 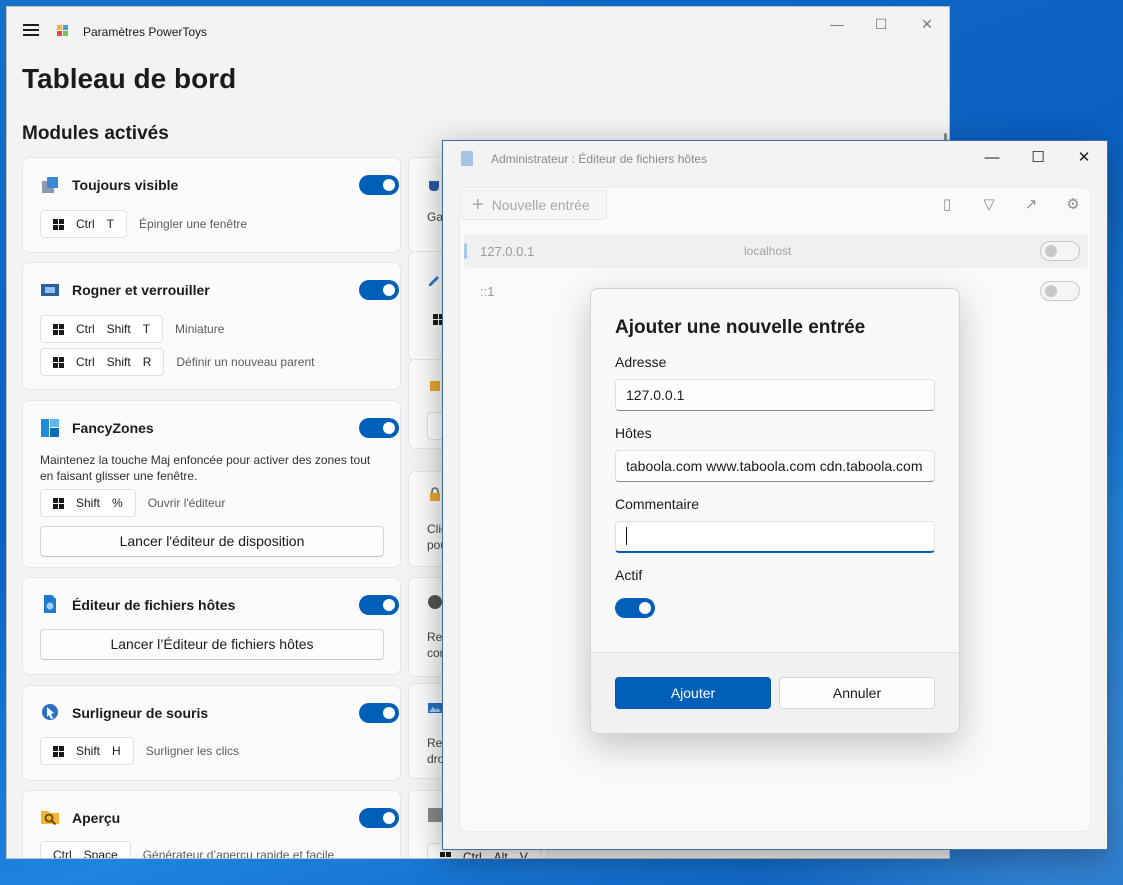 I want to click on shortcut-description: Ouvrir l'éditeur, so click(x=186, y=503).